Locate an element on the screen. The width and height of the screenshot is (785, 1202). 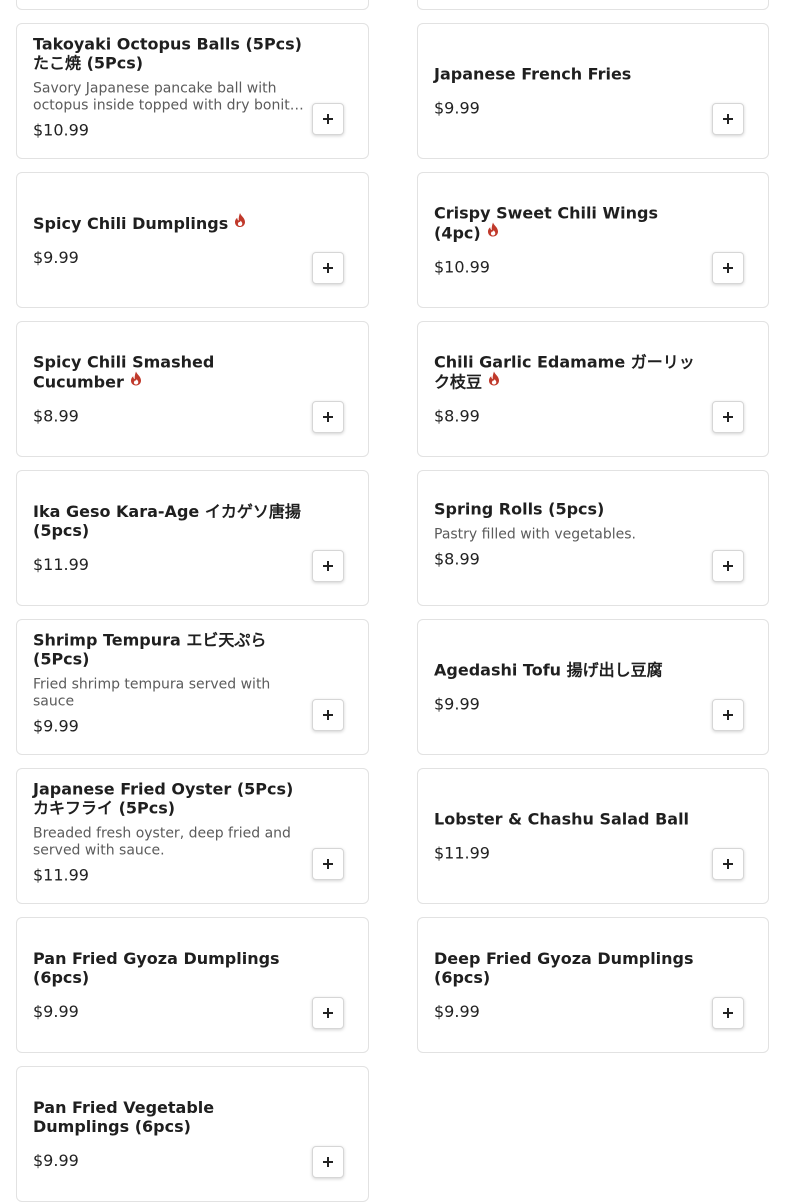
menu-item-name: Spicy Chili Dumplings is located at coordinates (131, 223).